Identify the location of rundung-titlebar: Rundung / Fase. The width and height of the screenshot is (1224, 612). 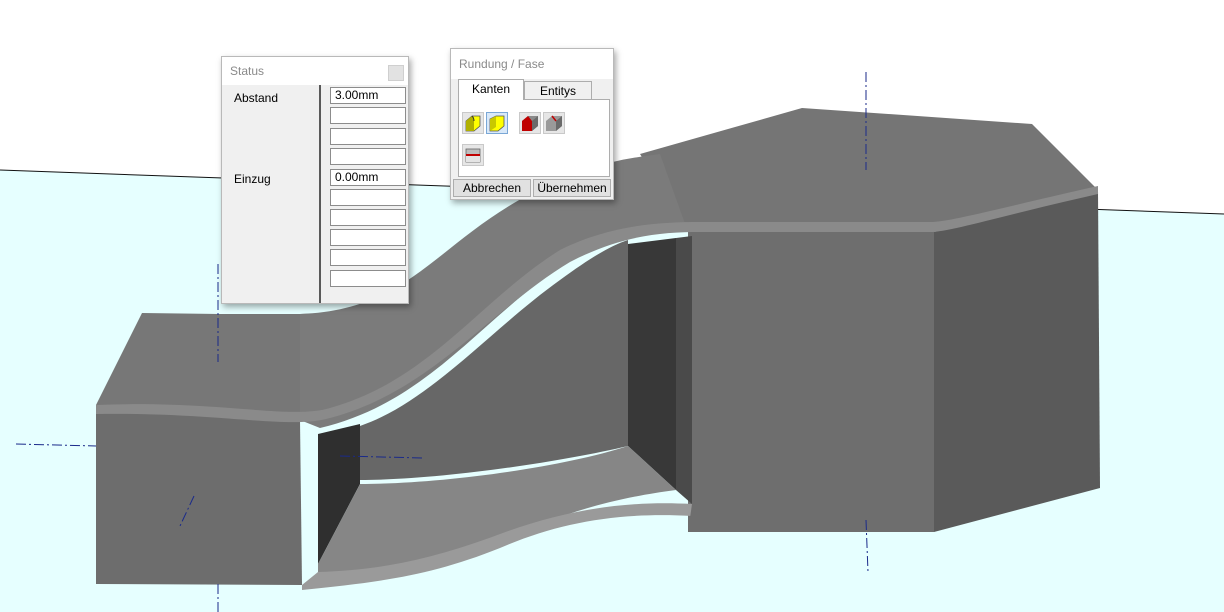
(532, 64).